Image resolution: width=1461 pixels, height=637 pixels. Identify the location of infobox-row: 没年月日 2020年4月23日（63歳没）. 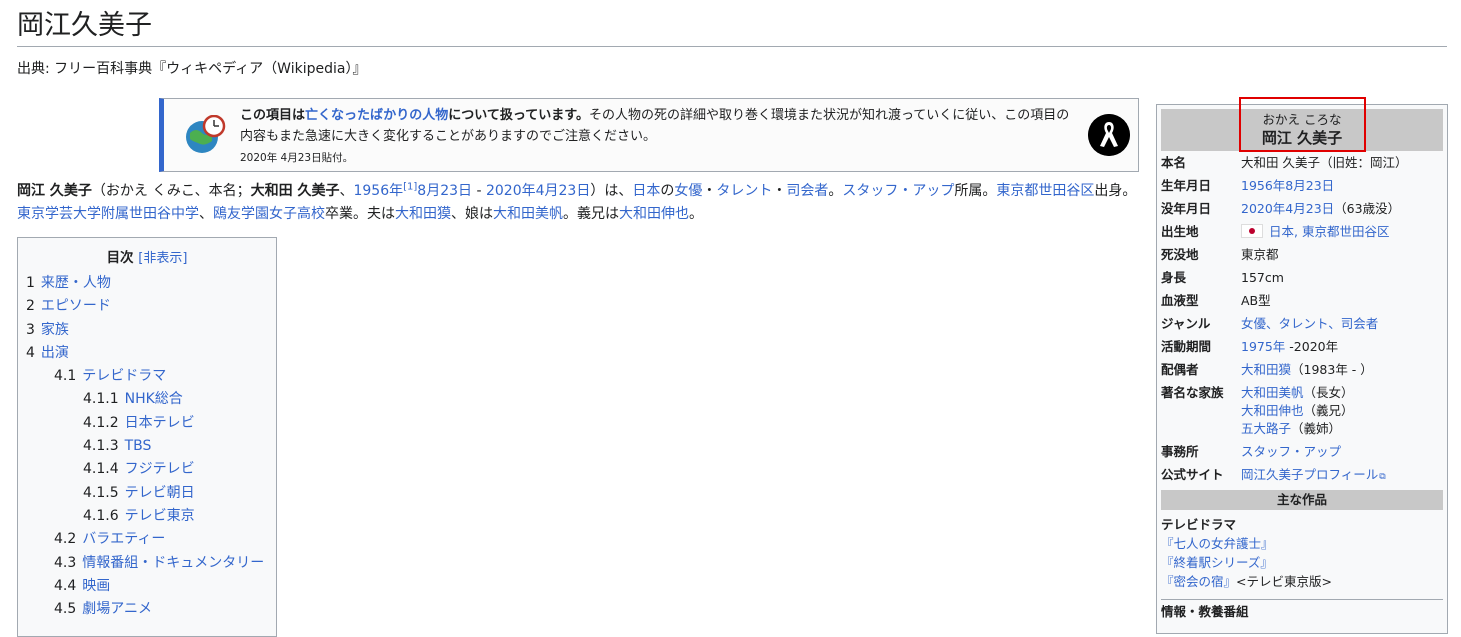
(1302, 209).